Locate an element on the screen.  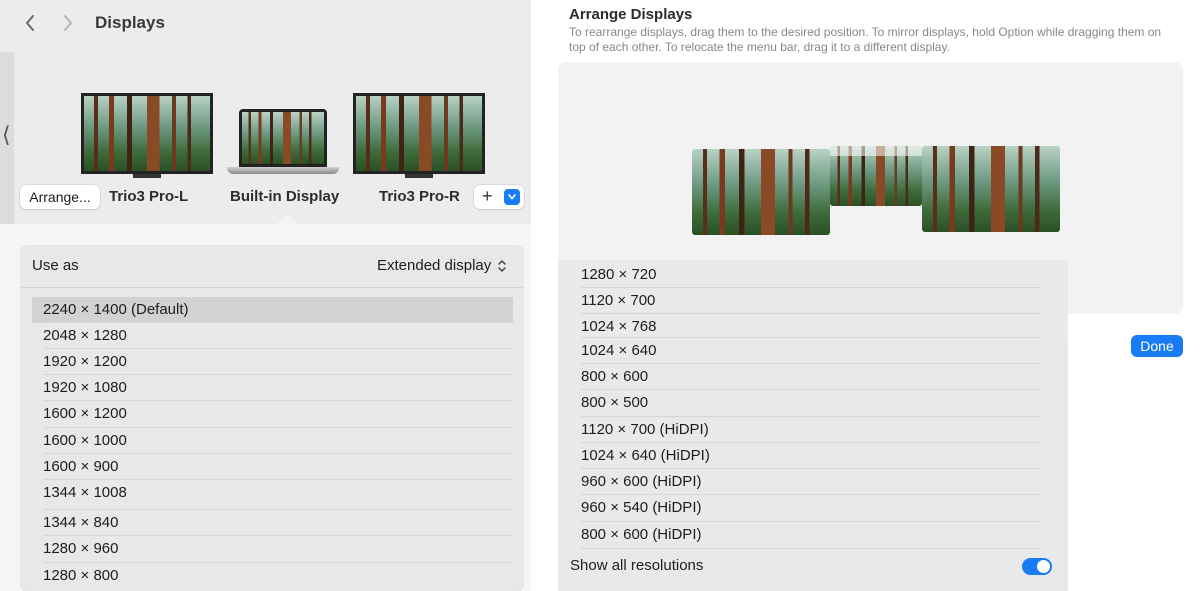
add-display-button: + is located at coordinates (499, 197).